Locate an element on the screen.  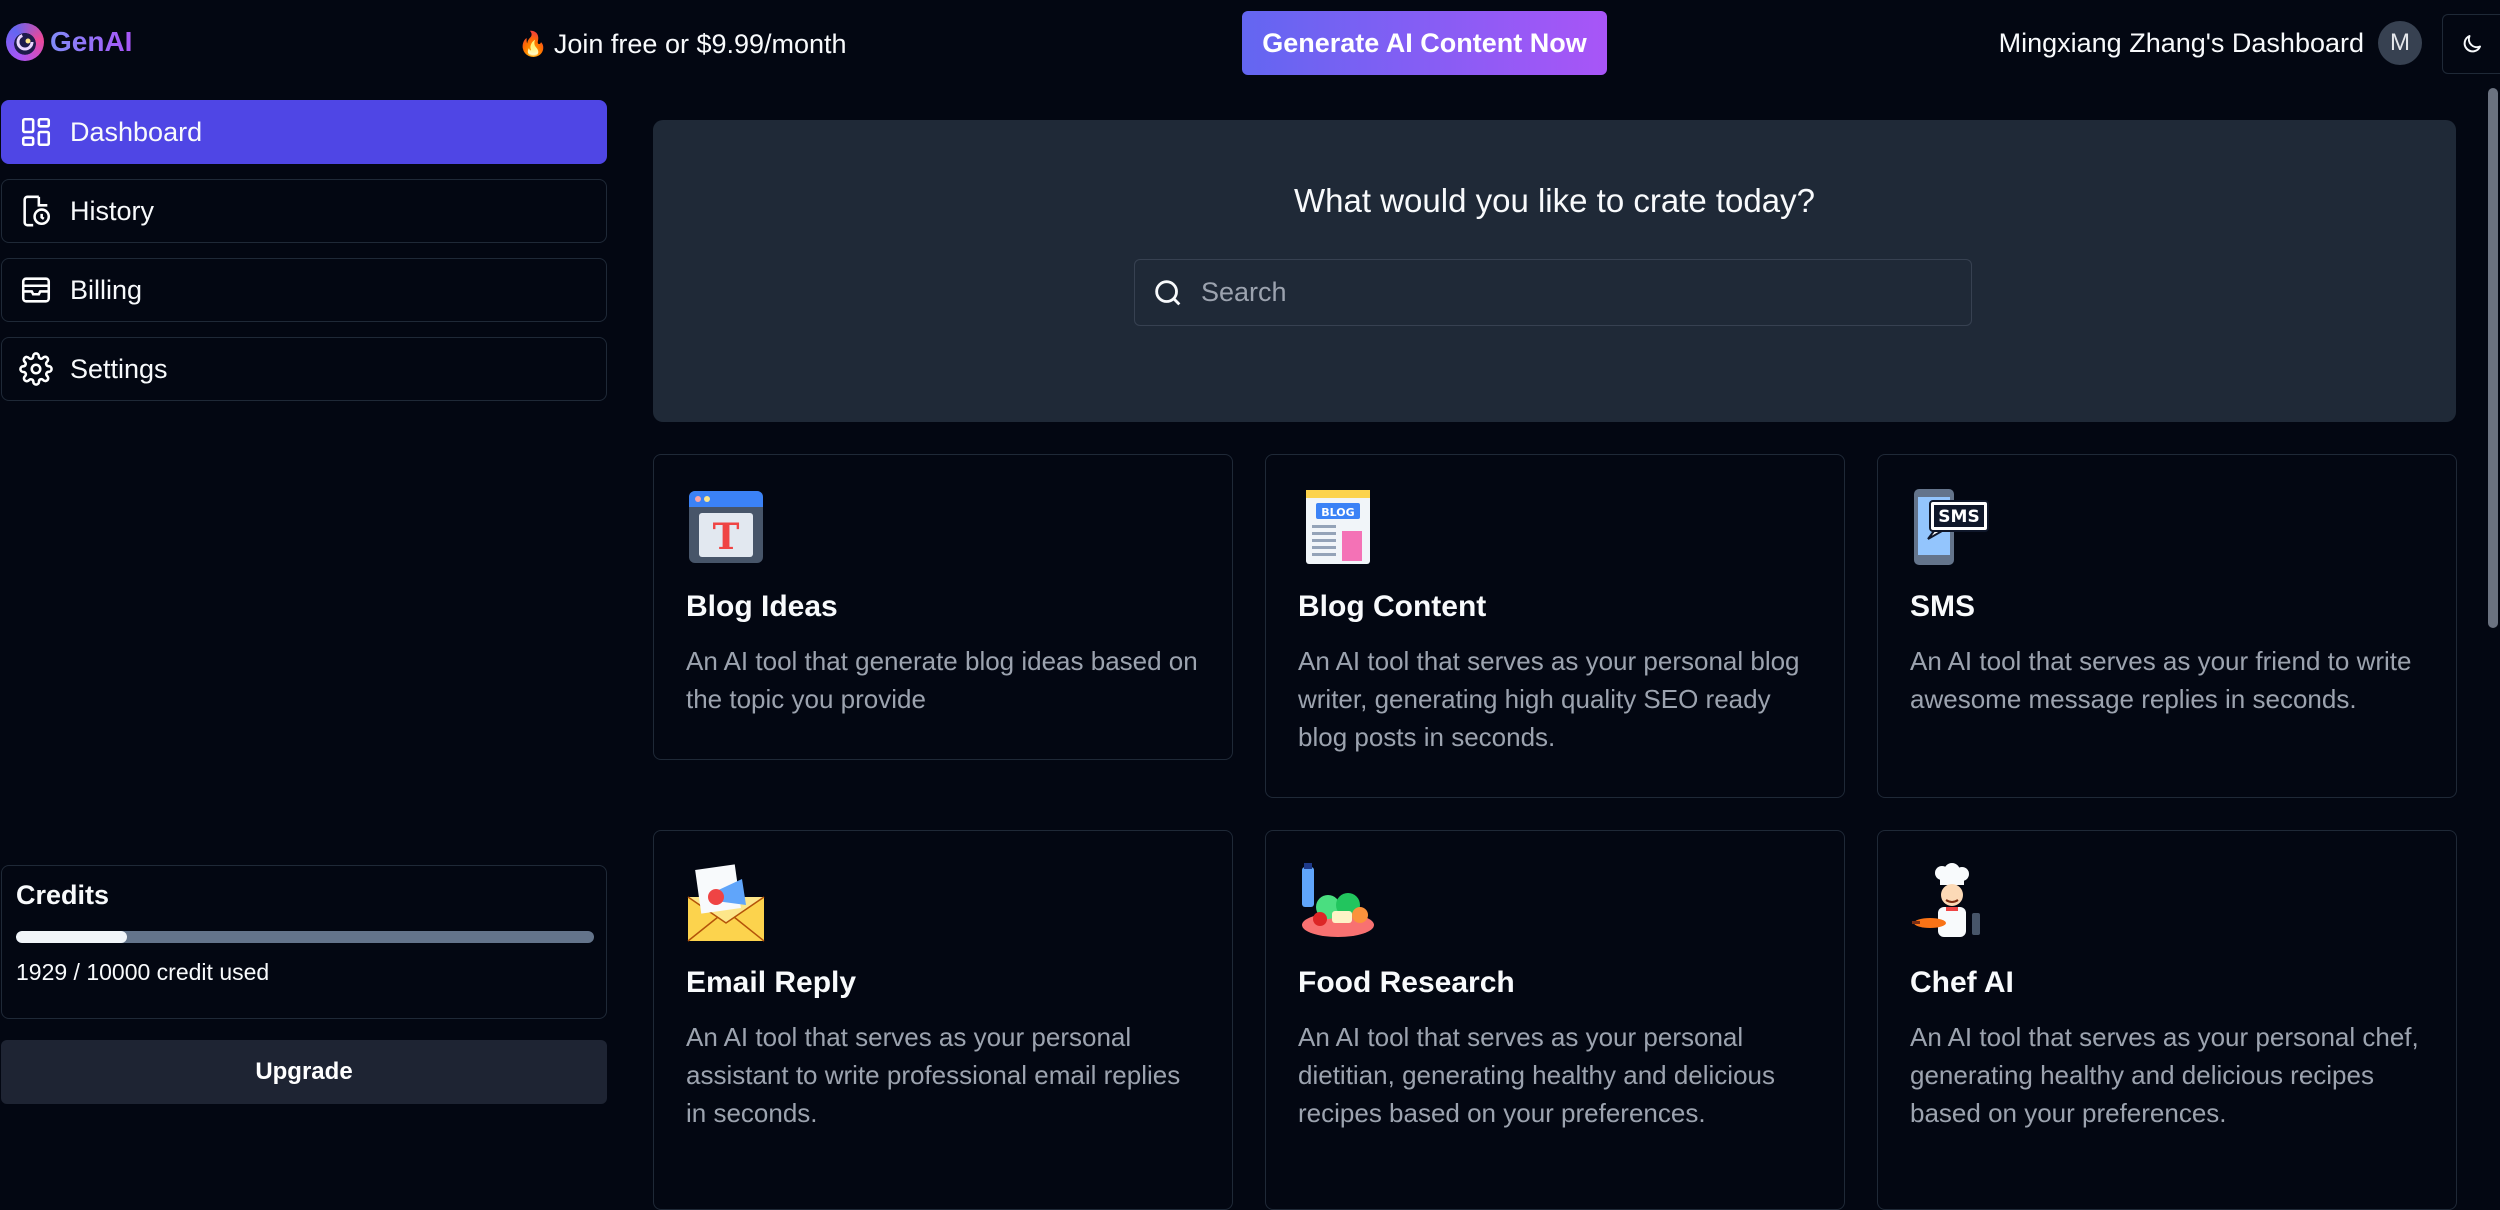
sidebar-item-label: Billing is located at coordinates (106, 289).